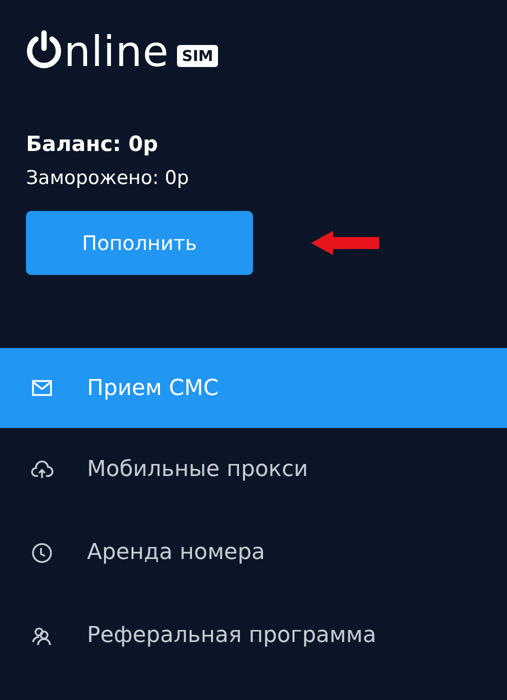  Describe the element at coordinates (253, 635) in the screenshot. I see `menu-item: Реферальная программа` at that location.